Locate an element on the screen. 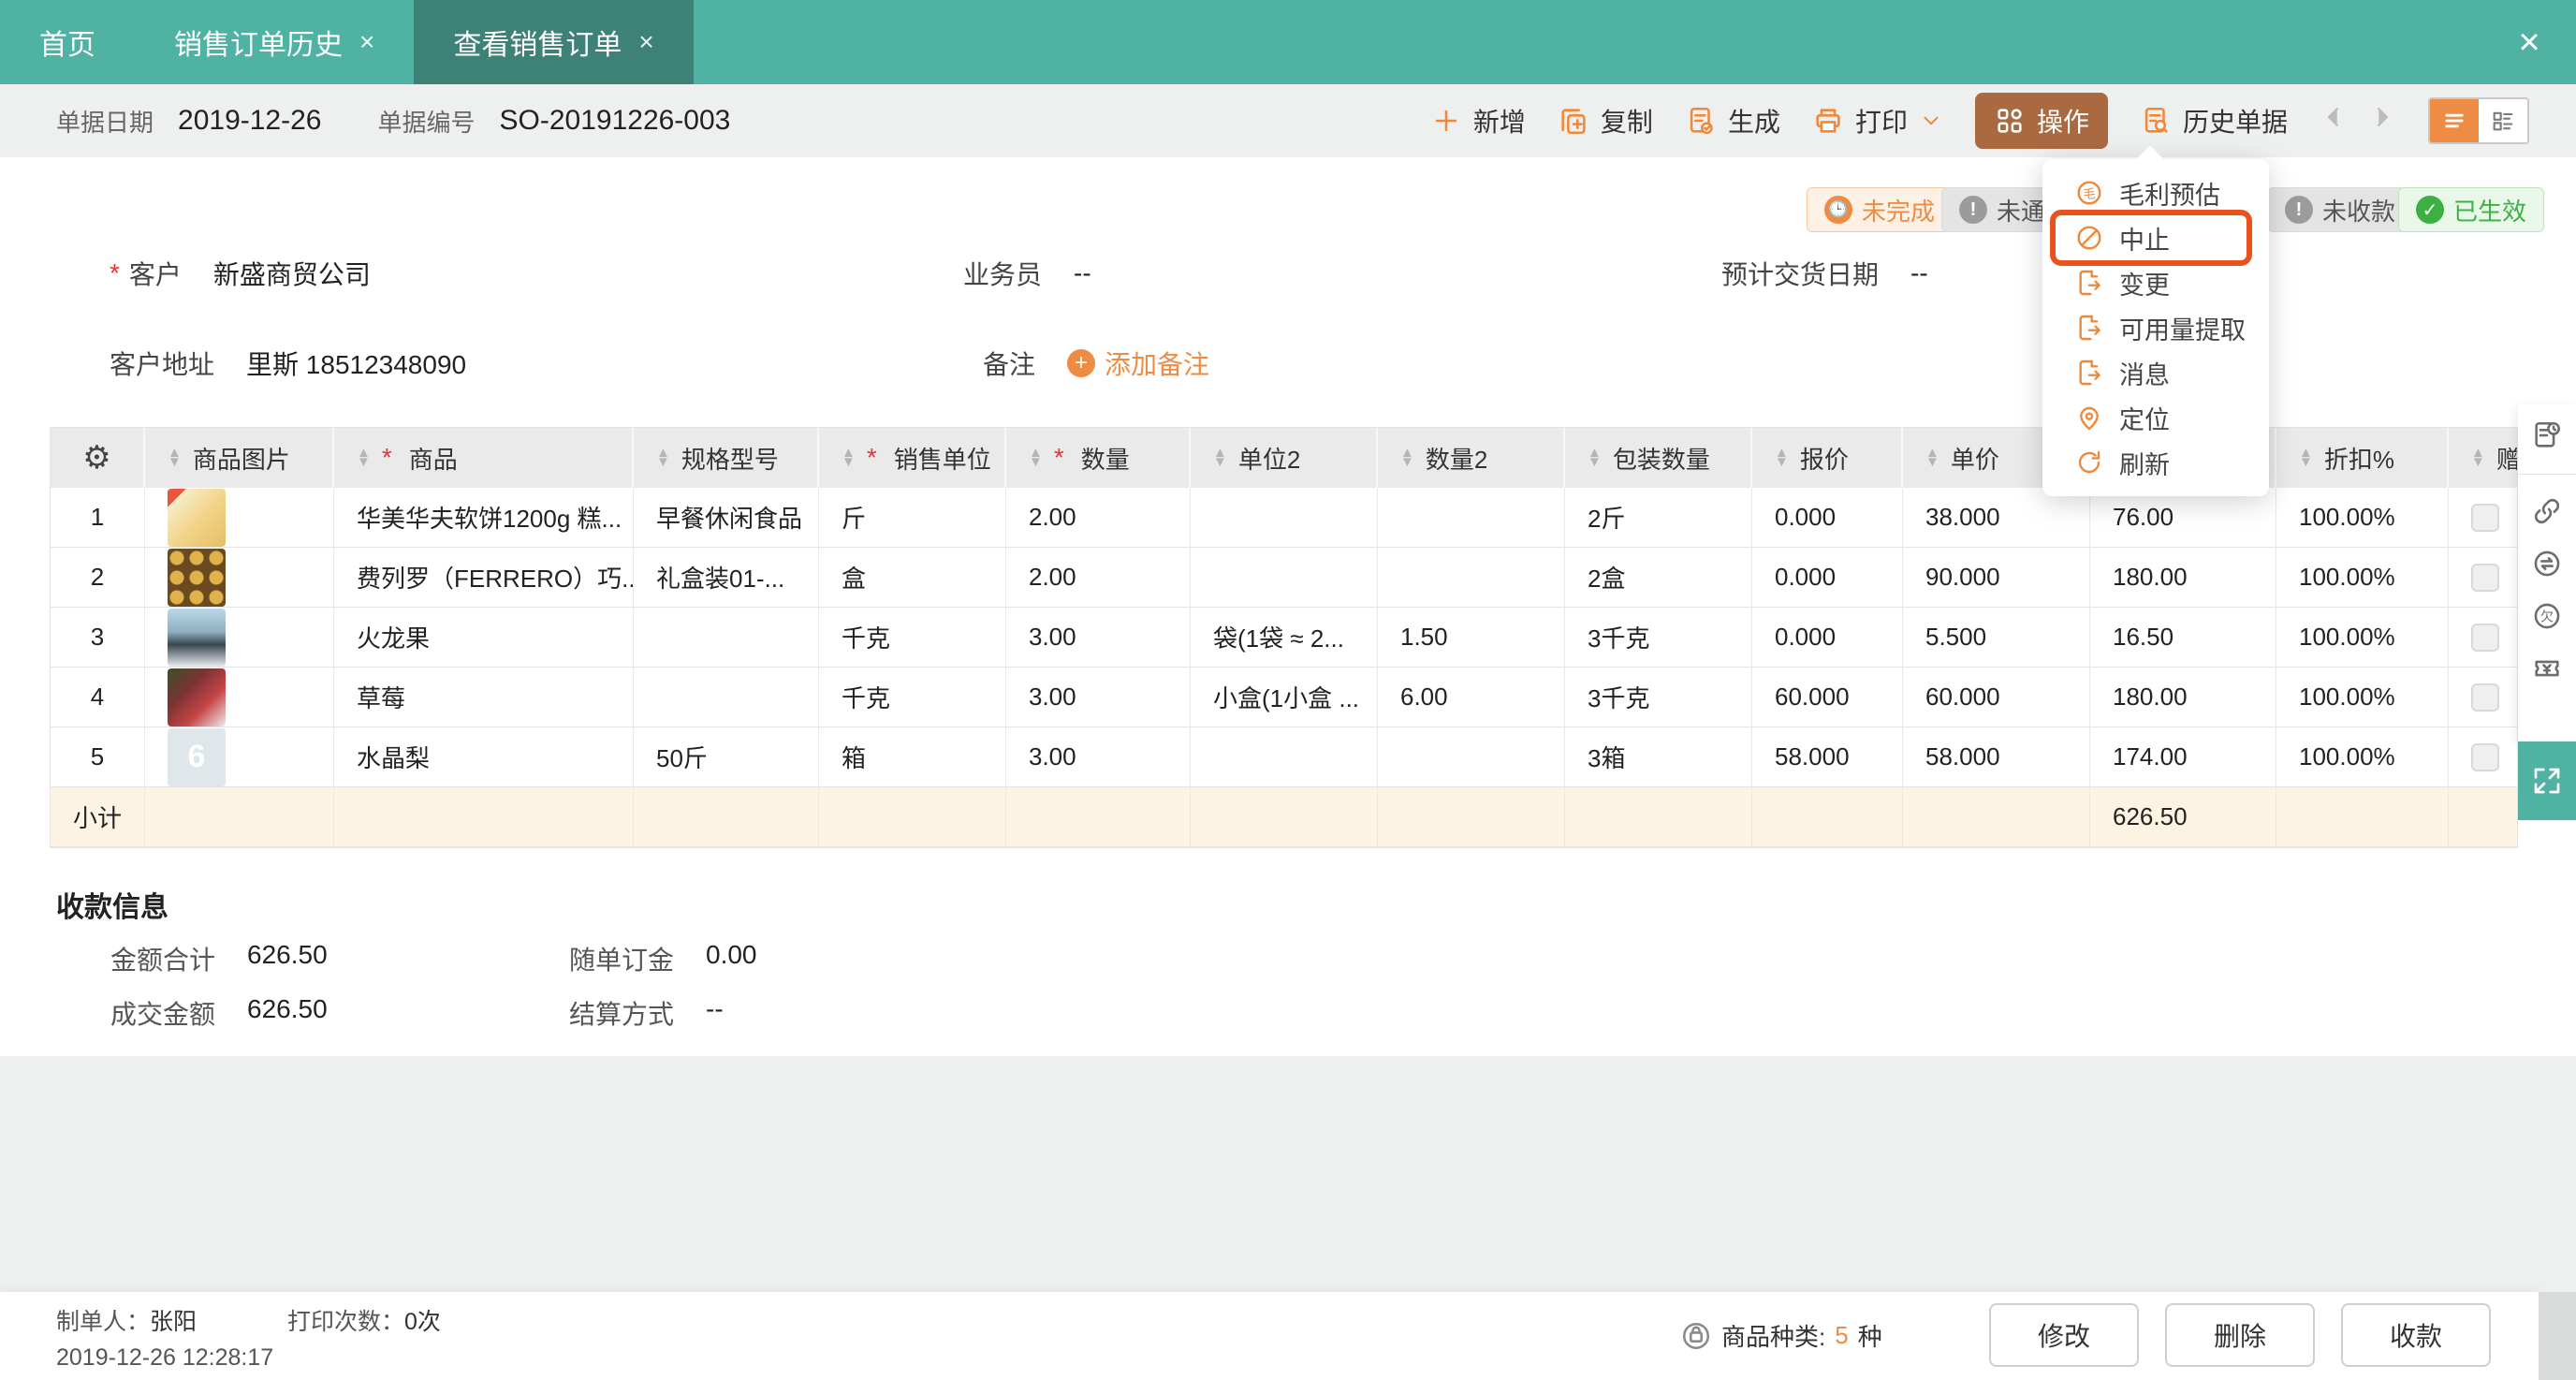 The width and height of the screenshot is (2576, 1380). column-header-数量: ▲ ▼ * 数量 is located at coordinates (1098, 458).